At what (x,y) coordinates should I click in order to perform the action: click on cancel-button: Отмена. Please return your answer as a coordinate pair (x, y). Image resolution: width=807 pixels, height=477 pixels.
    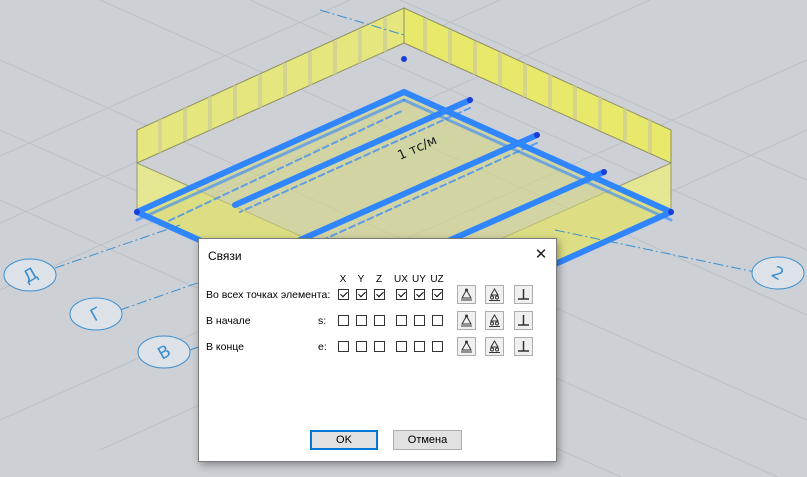
    Looking at the image, I should click on (427, 440).